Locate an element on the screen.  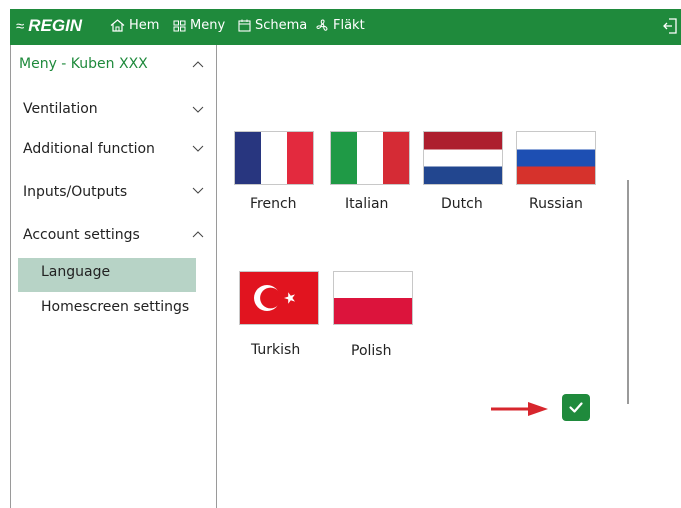
logo-text: REGIN is located at coordinates (55, 25).